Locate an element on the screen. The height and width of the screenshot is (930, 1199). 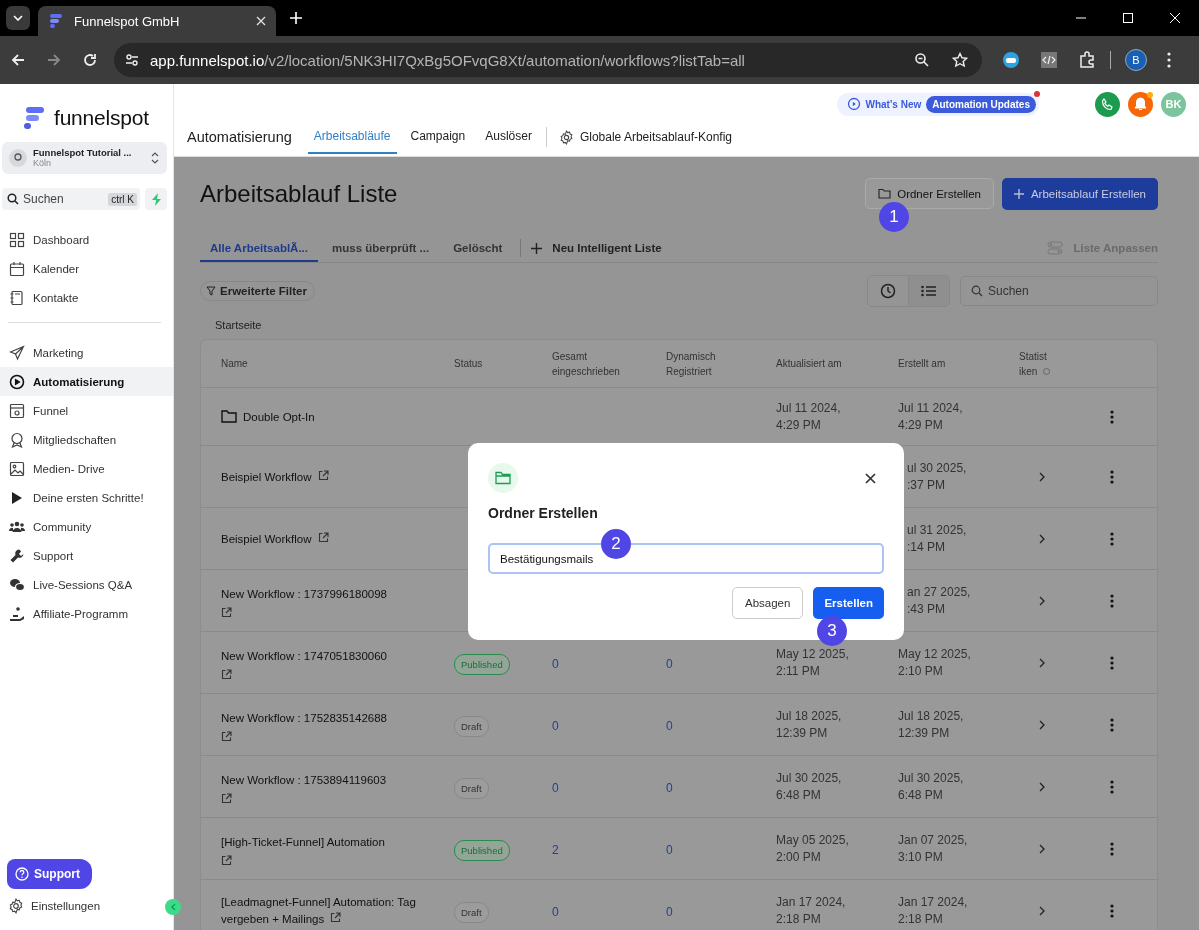
nav-item: Mitgliedschaften is located at coordinates (86, 439).